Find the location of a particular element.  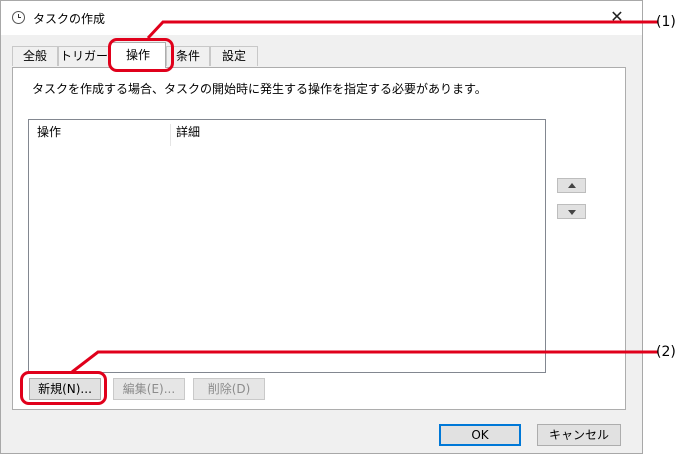

annotation-label-2: (2) is located at coordinates (666, 352).